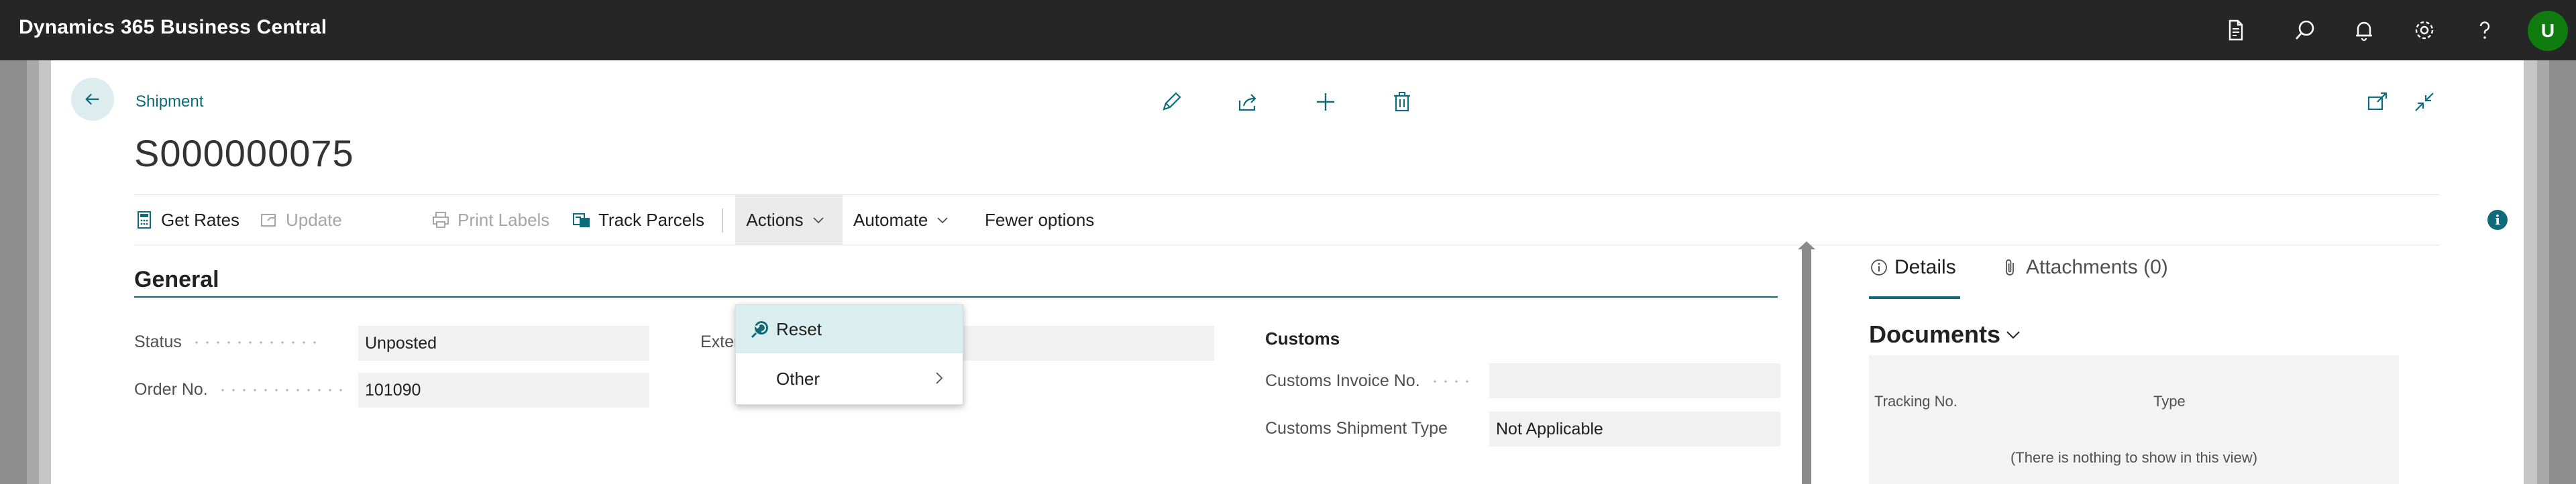 Image resolution: width=2576 pixels, height=484 pixels. Describe the element at coordinates (581, 220) in the screenshot. I see `track-parcel-icon` at that location.